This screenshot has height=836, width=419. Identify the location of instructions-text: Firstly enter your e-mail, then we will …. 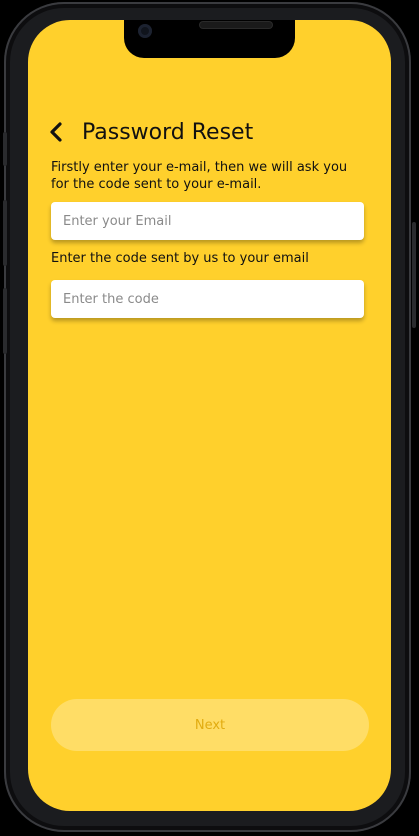
(199, 176).